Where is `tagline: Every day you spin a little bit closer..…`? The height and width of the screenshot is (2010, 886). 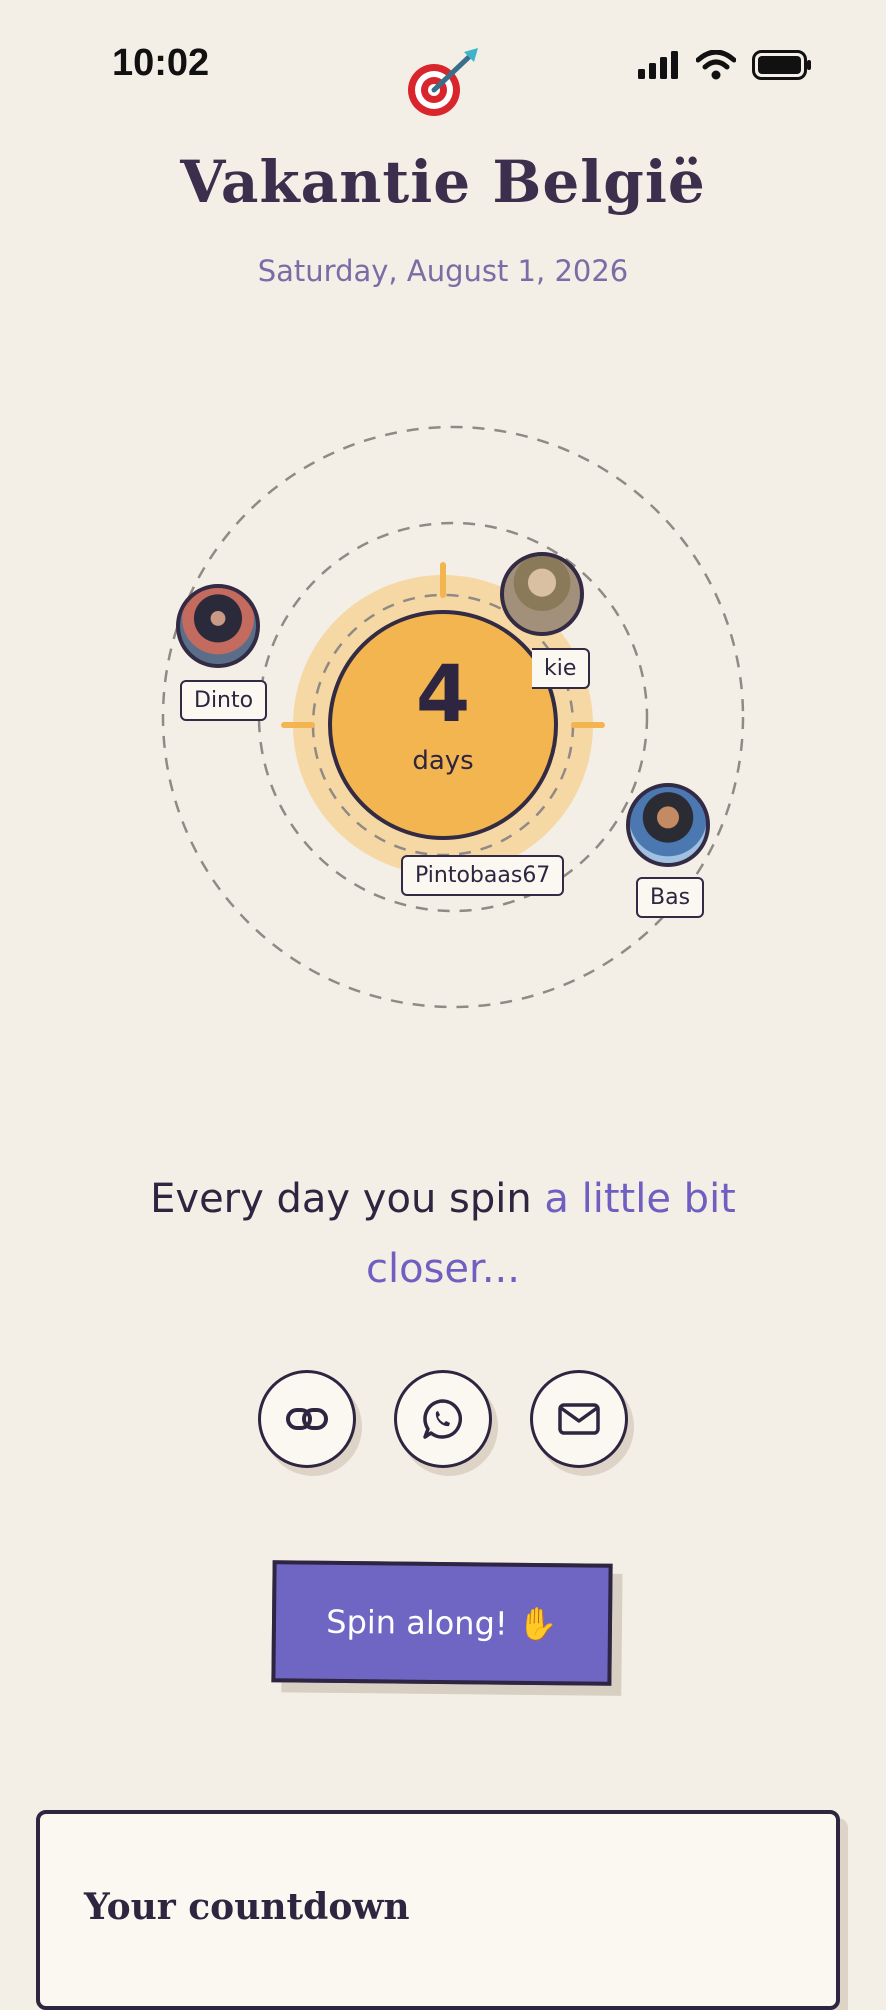
tagline: Every day you spin a little bit closer..… is located at coordinates (443, 1234).